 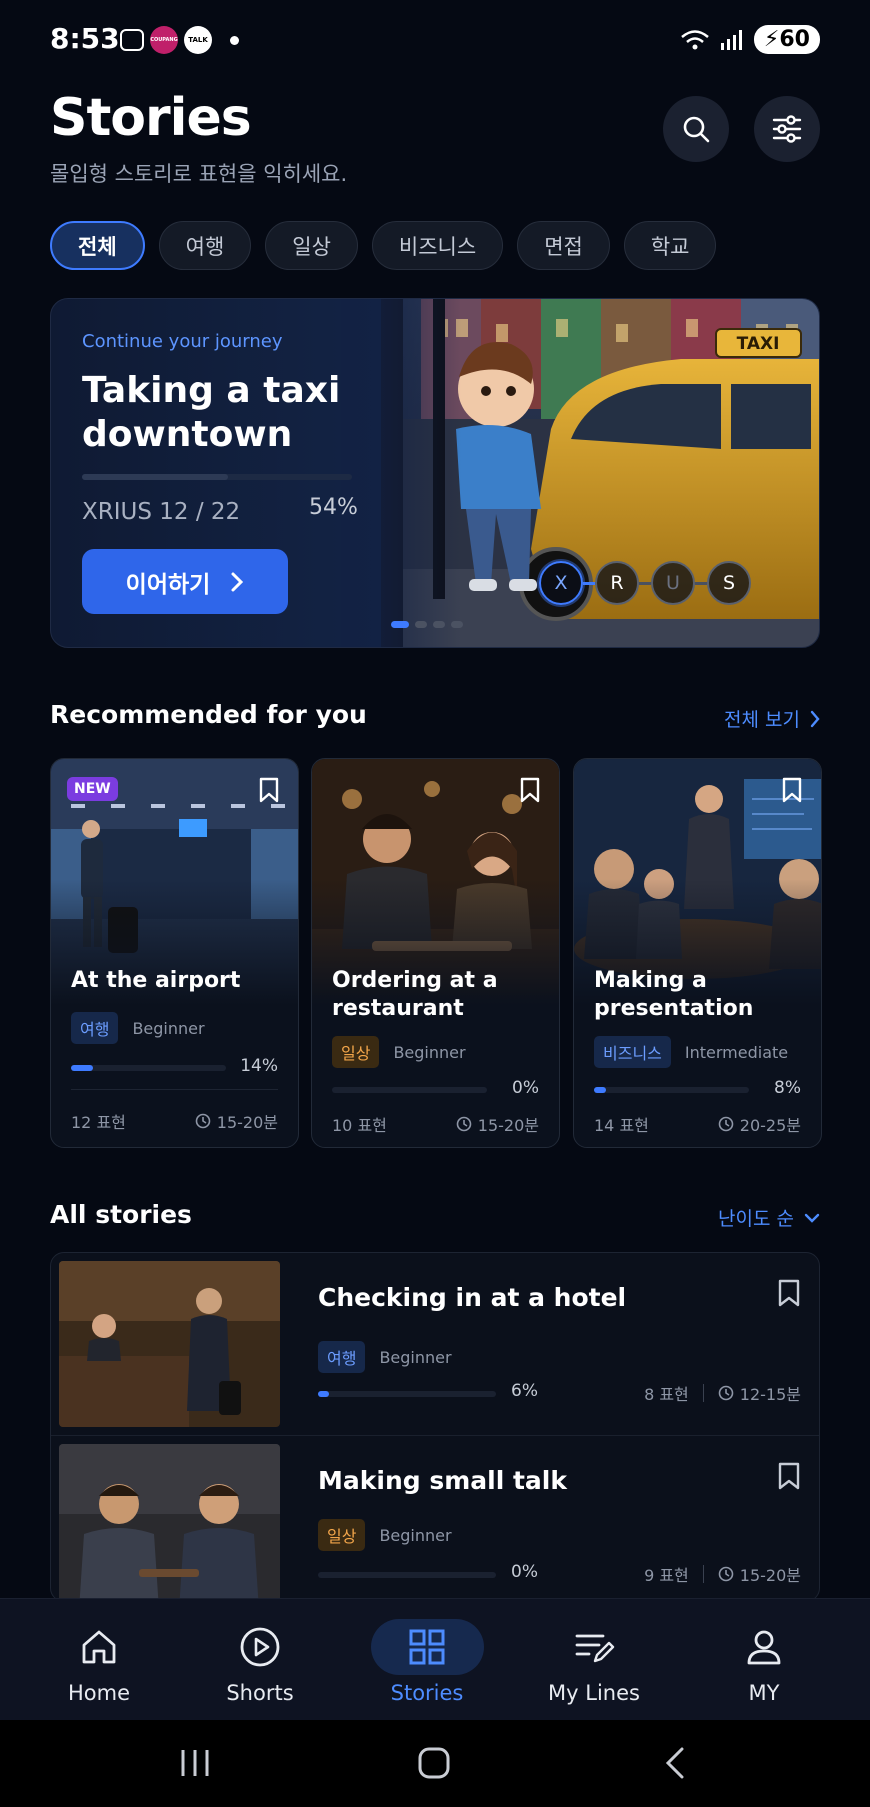 I want to click on status-time: 8:53, so click(x=85, y=38).